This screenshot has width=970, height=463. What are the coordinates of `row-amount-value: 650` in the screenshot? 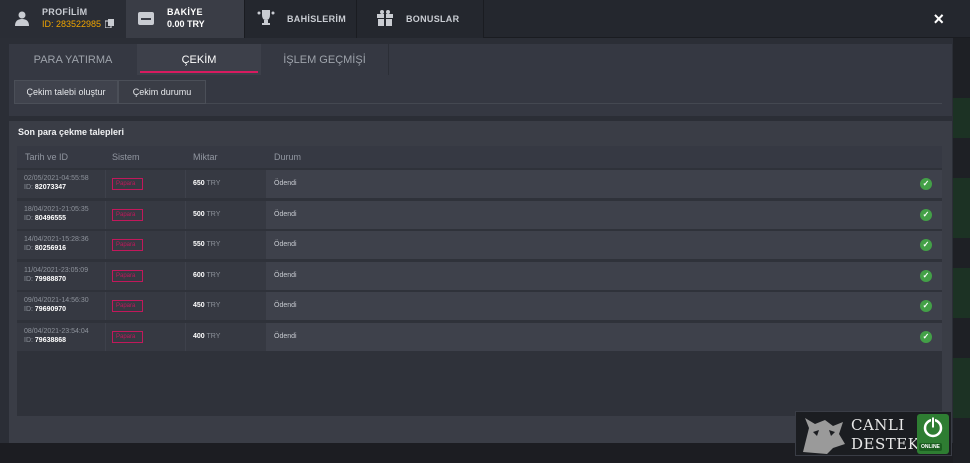 It's located at (199, 183).